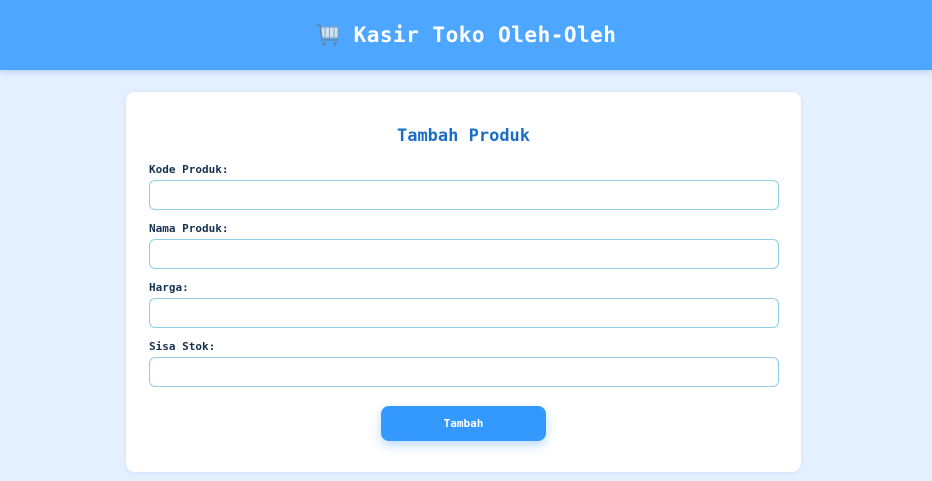 This screenshot has height=481, width=932. Describe the element at coordinates (189, 228) in the screenshot. I see `product-name-label: Nama Produk:` at that location.